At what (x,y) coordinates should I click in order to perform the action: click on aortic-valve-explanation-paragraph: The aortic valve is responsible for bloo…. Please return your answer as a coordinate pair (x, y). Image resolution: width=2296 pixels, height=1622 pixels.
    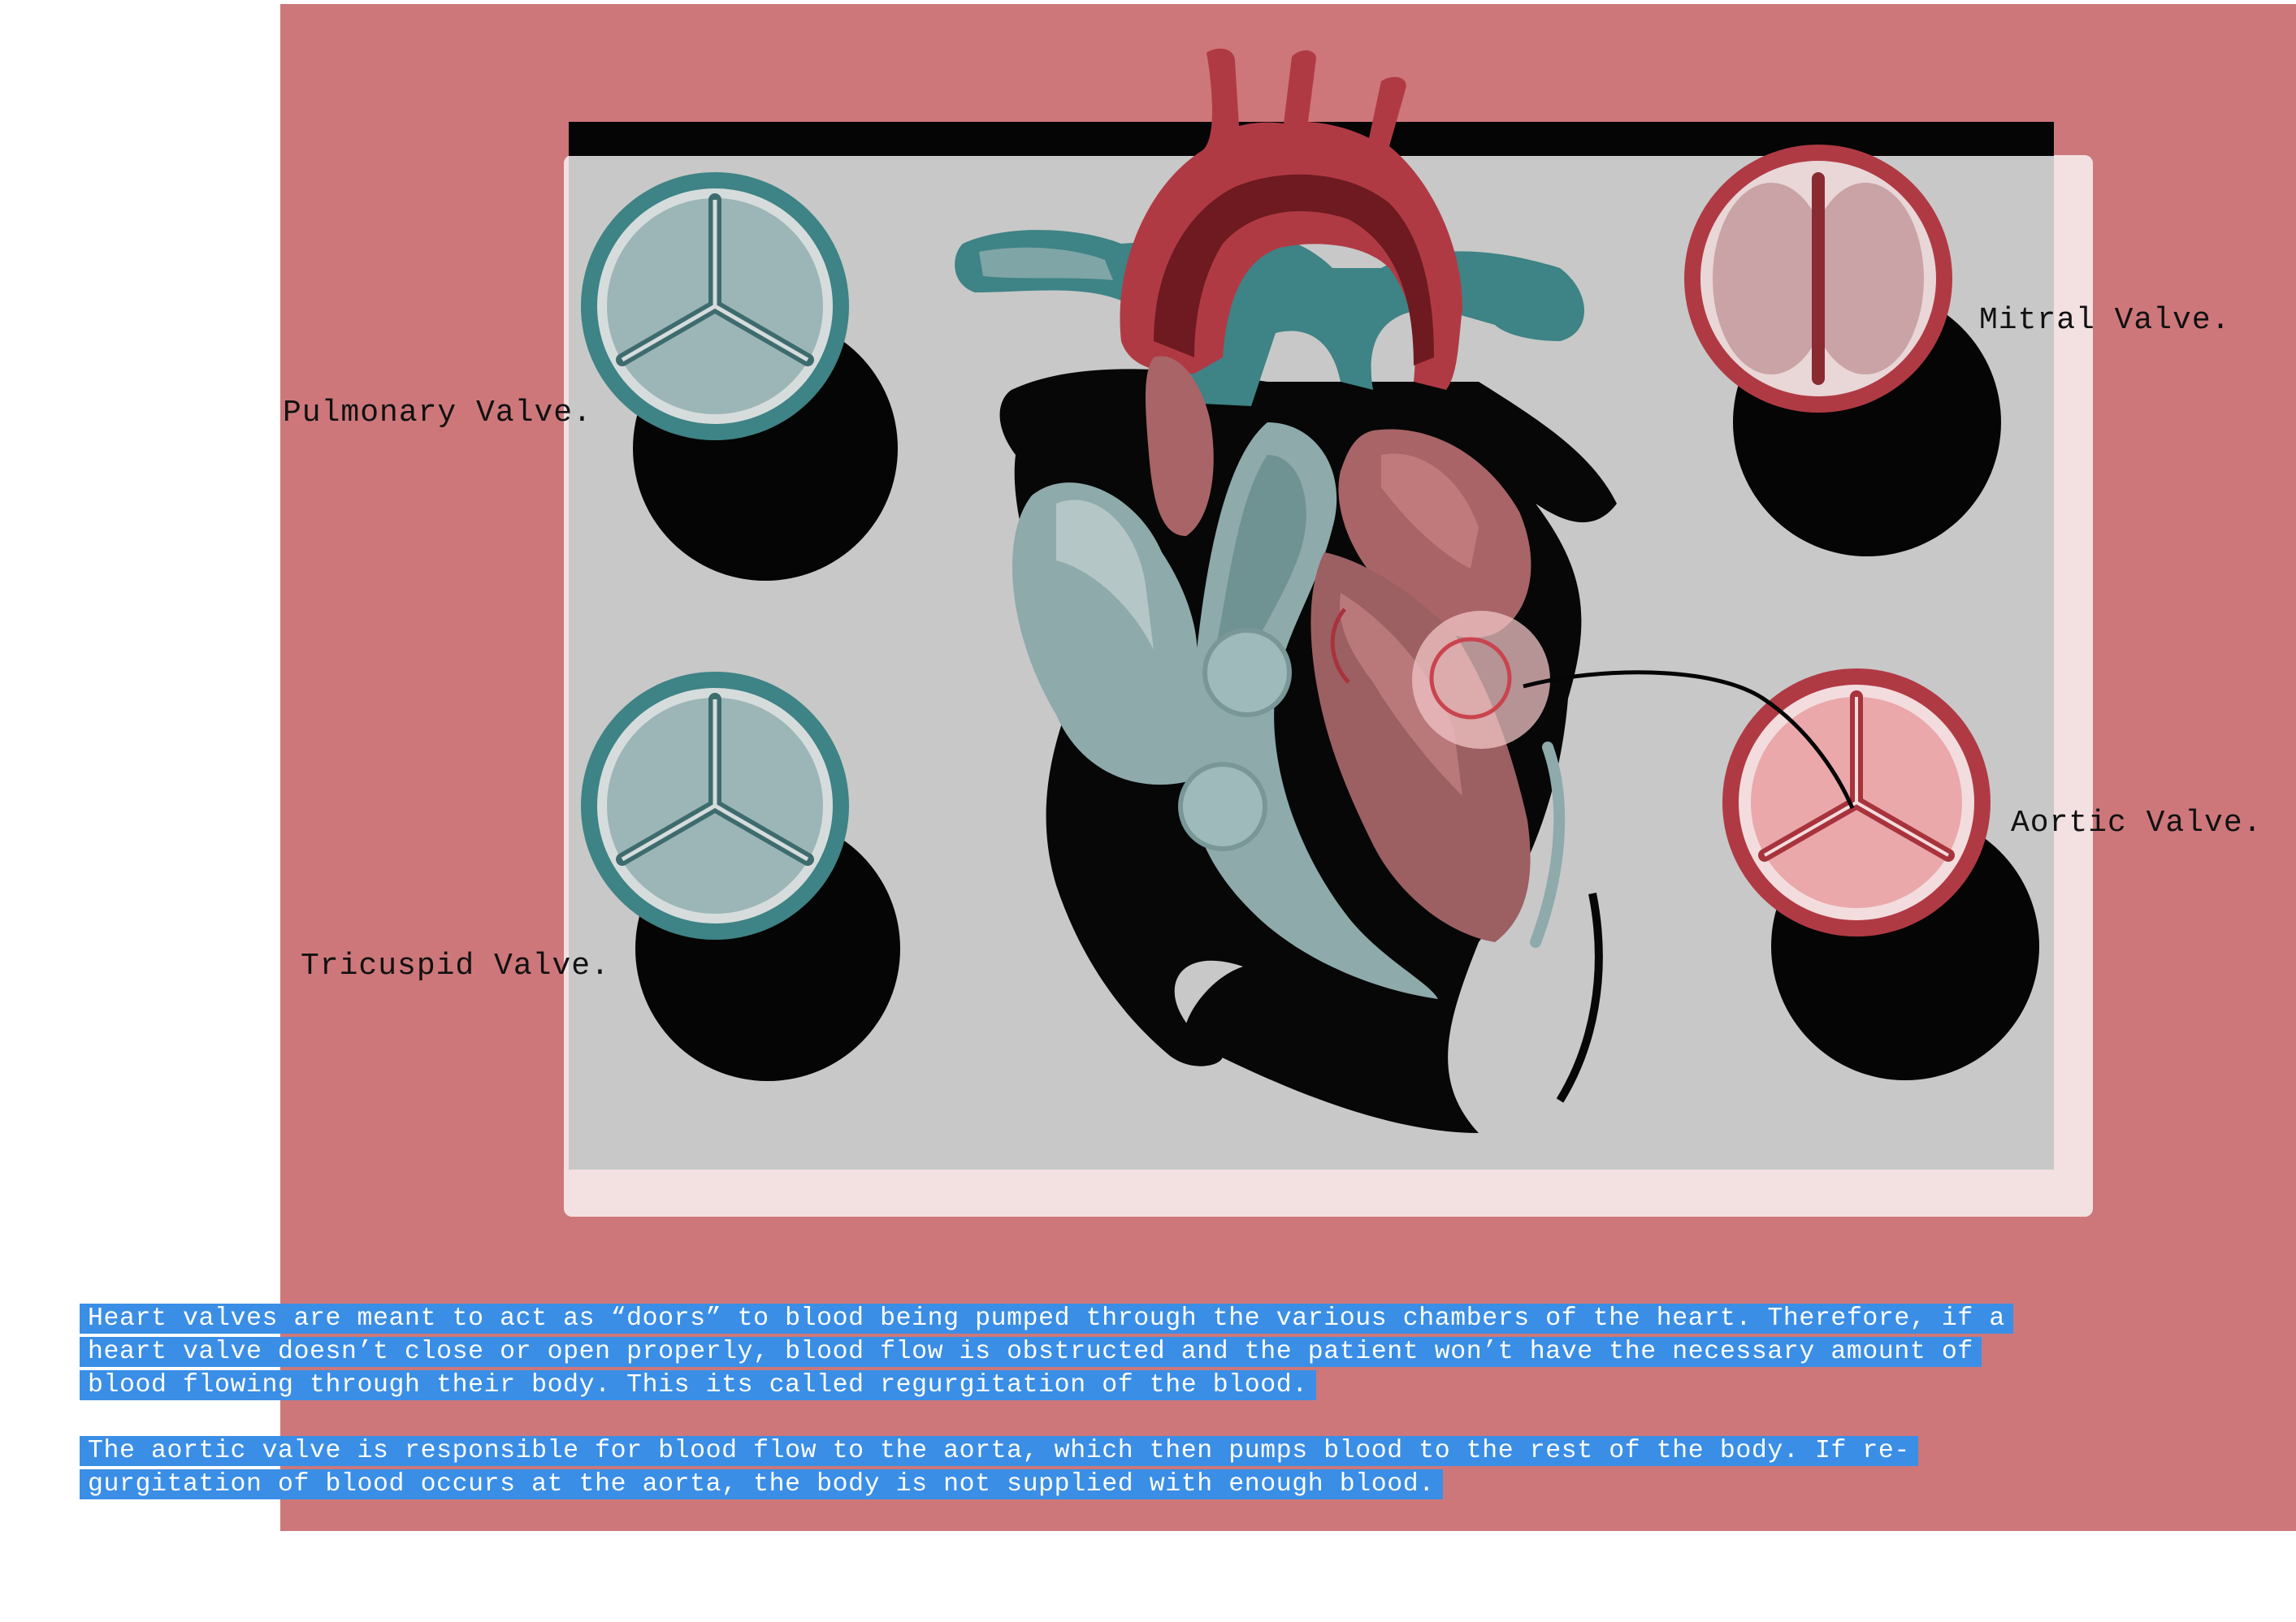
    Looking at the image, I should click on (1055, 1467).